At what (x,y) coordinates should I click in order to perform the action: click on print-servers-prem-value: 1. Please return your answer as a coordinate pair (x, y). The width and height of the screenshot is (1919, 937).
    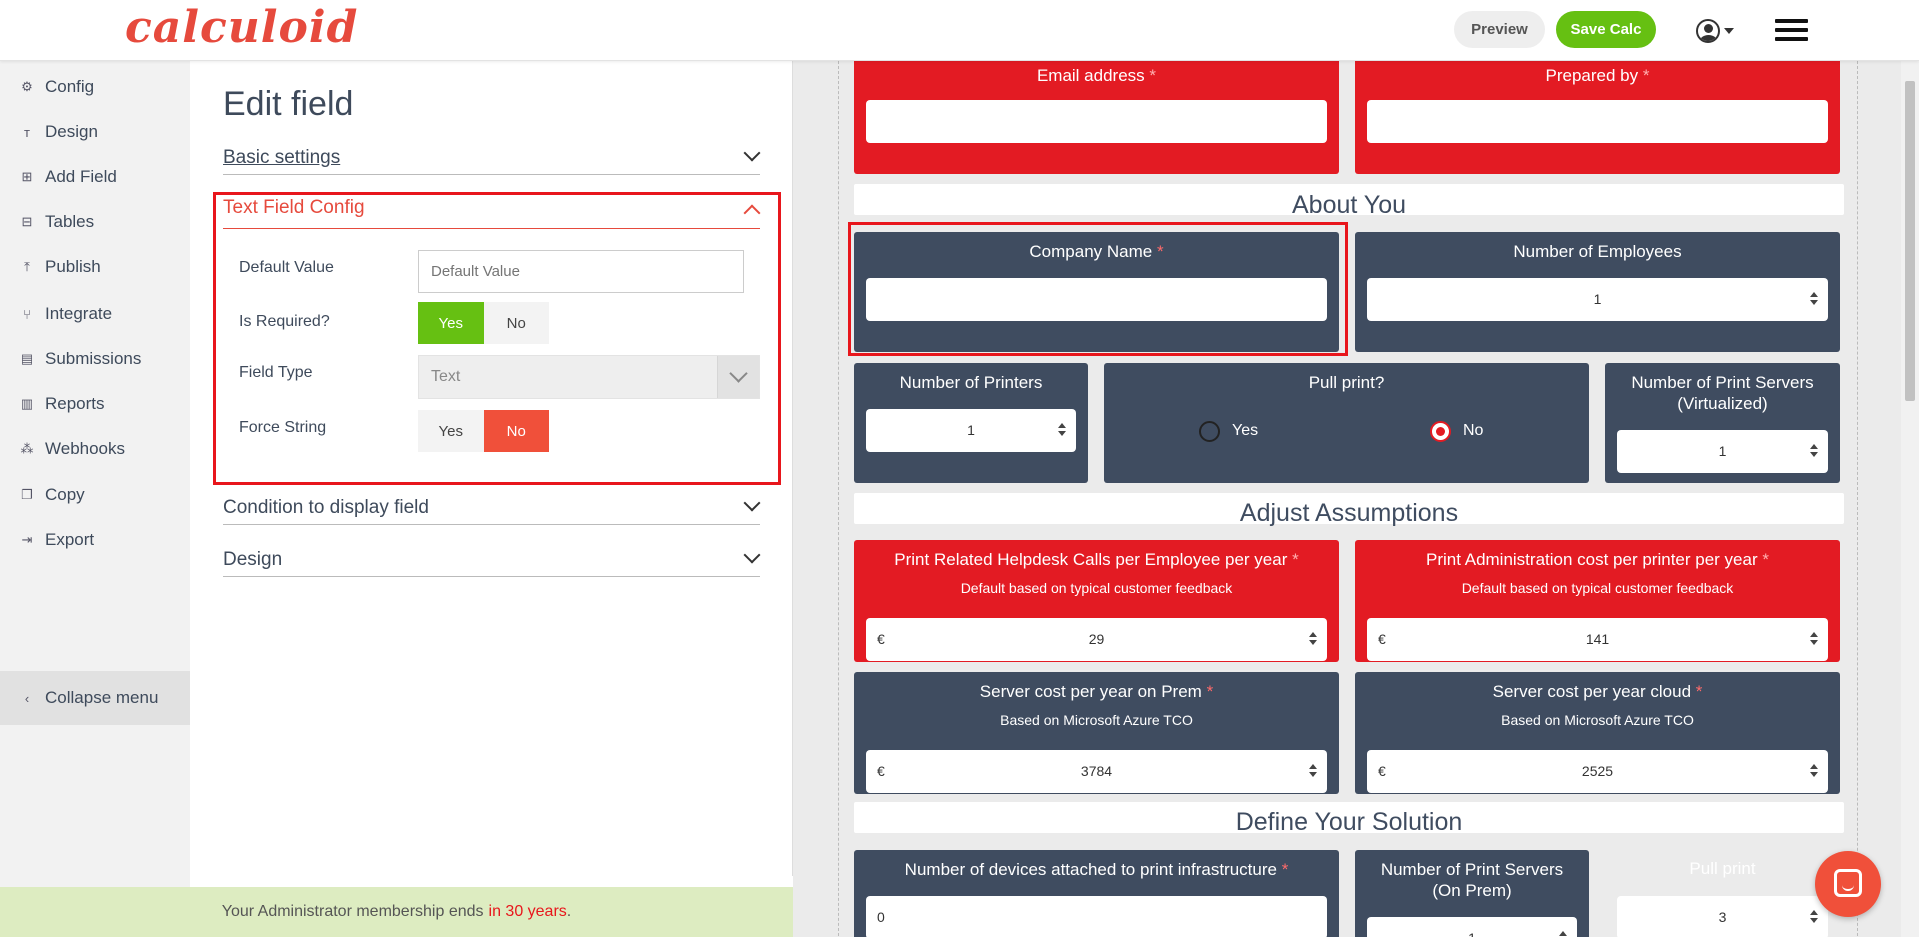
    Looking at the image, I should click on (1472, 933).